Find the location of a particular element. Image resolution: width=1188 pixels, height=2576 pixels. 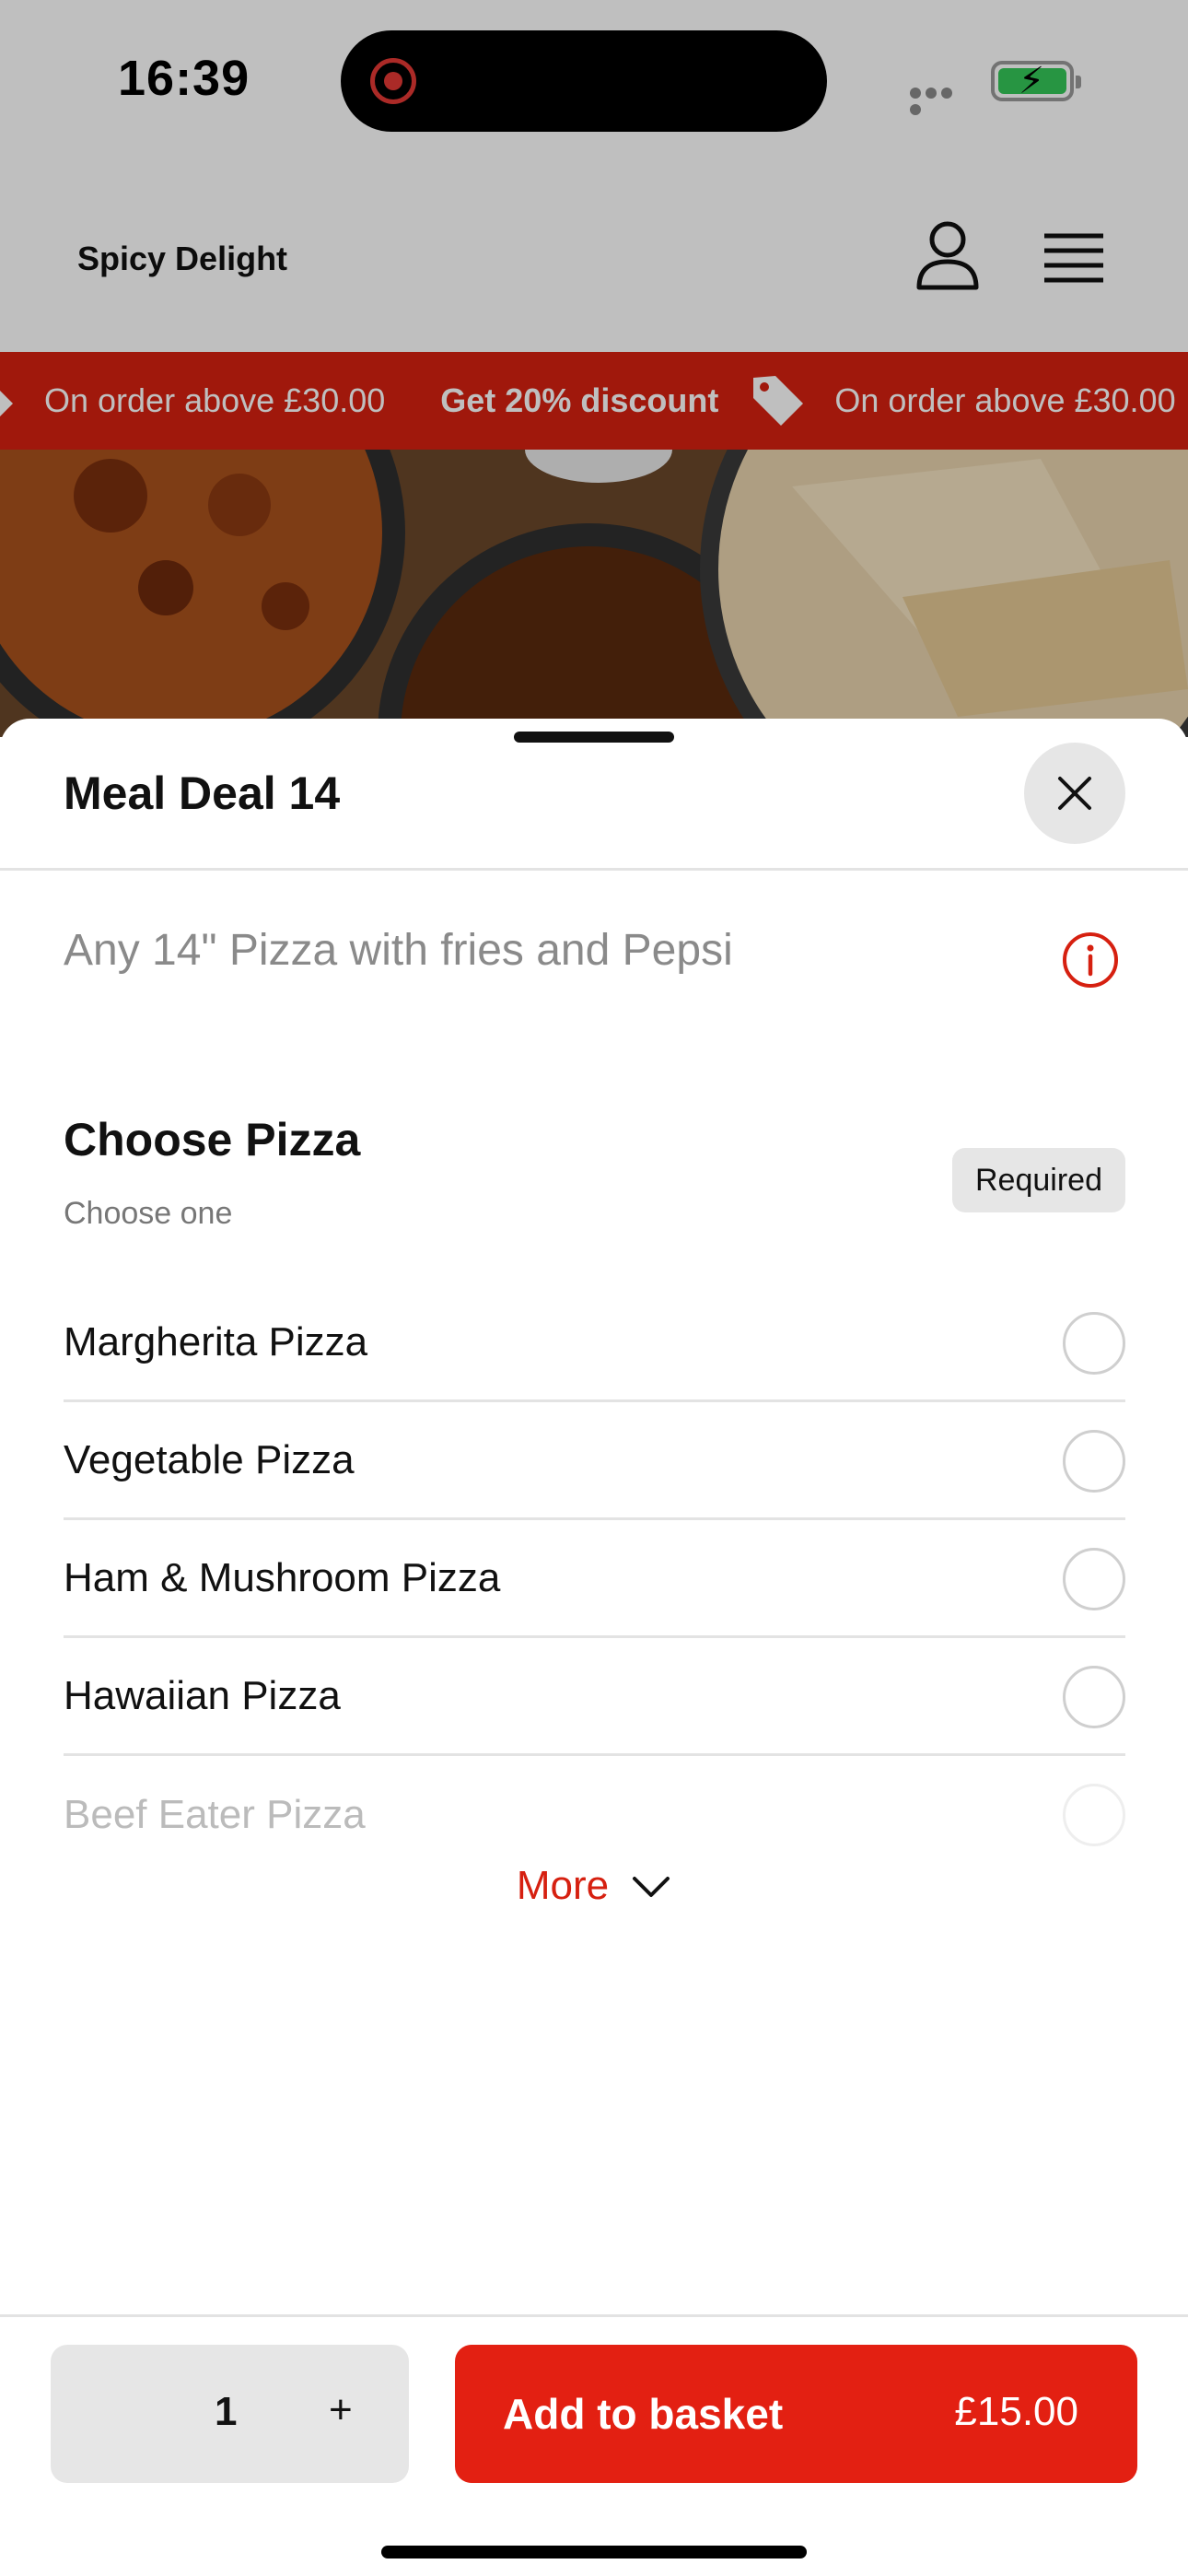

close-icon is located at coordinates (1074, 793).